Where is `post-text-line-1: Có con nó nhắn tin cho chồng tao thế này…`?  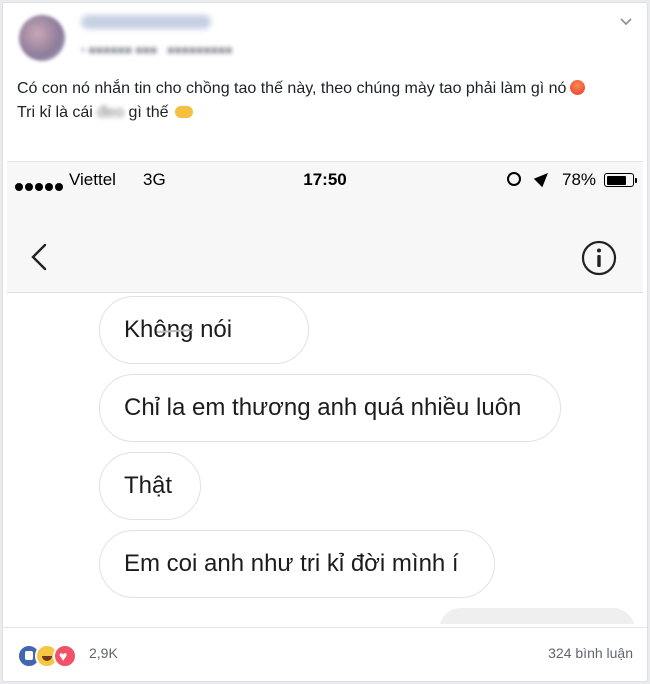 post-text-line-1: Có con nó nhắn tin cho chồng tao thế này… is located at coordinates (322, 89).